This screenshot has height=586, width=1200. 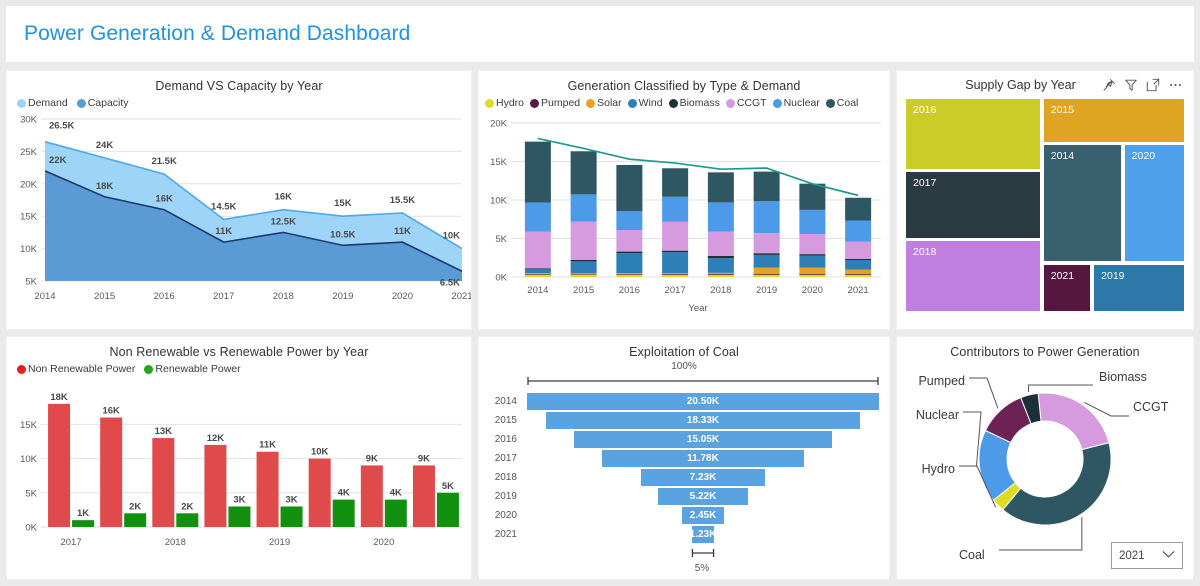 What do you see at coordinates (1067, 287) in the screenshot?
I see `treemap-tile-2021: 2021` at bounding box center [1067, 287].